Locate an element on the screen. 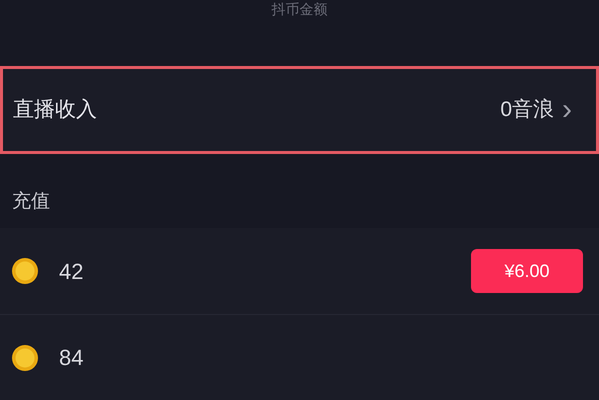 Image resolution: width=599 pixels, height=400 pixels. coin-amount: 84 is located at coordinates (71, 358).